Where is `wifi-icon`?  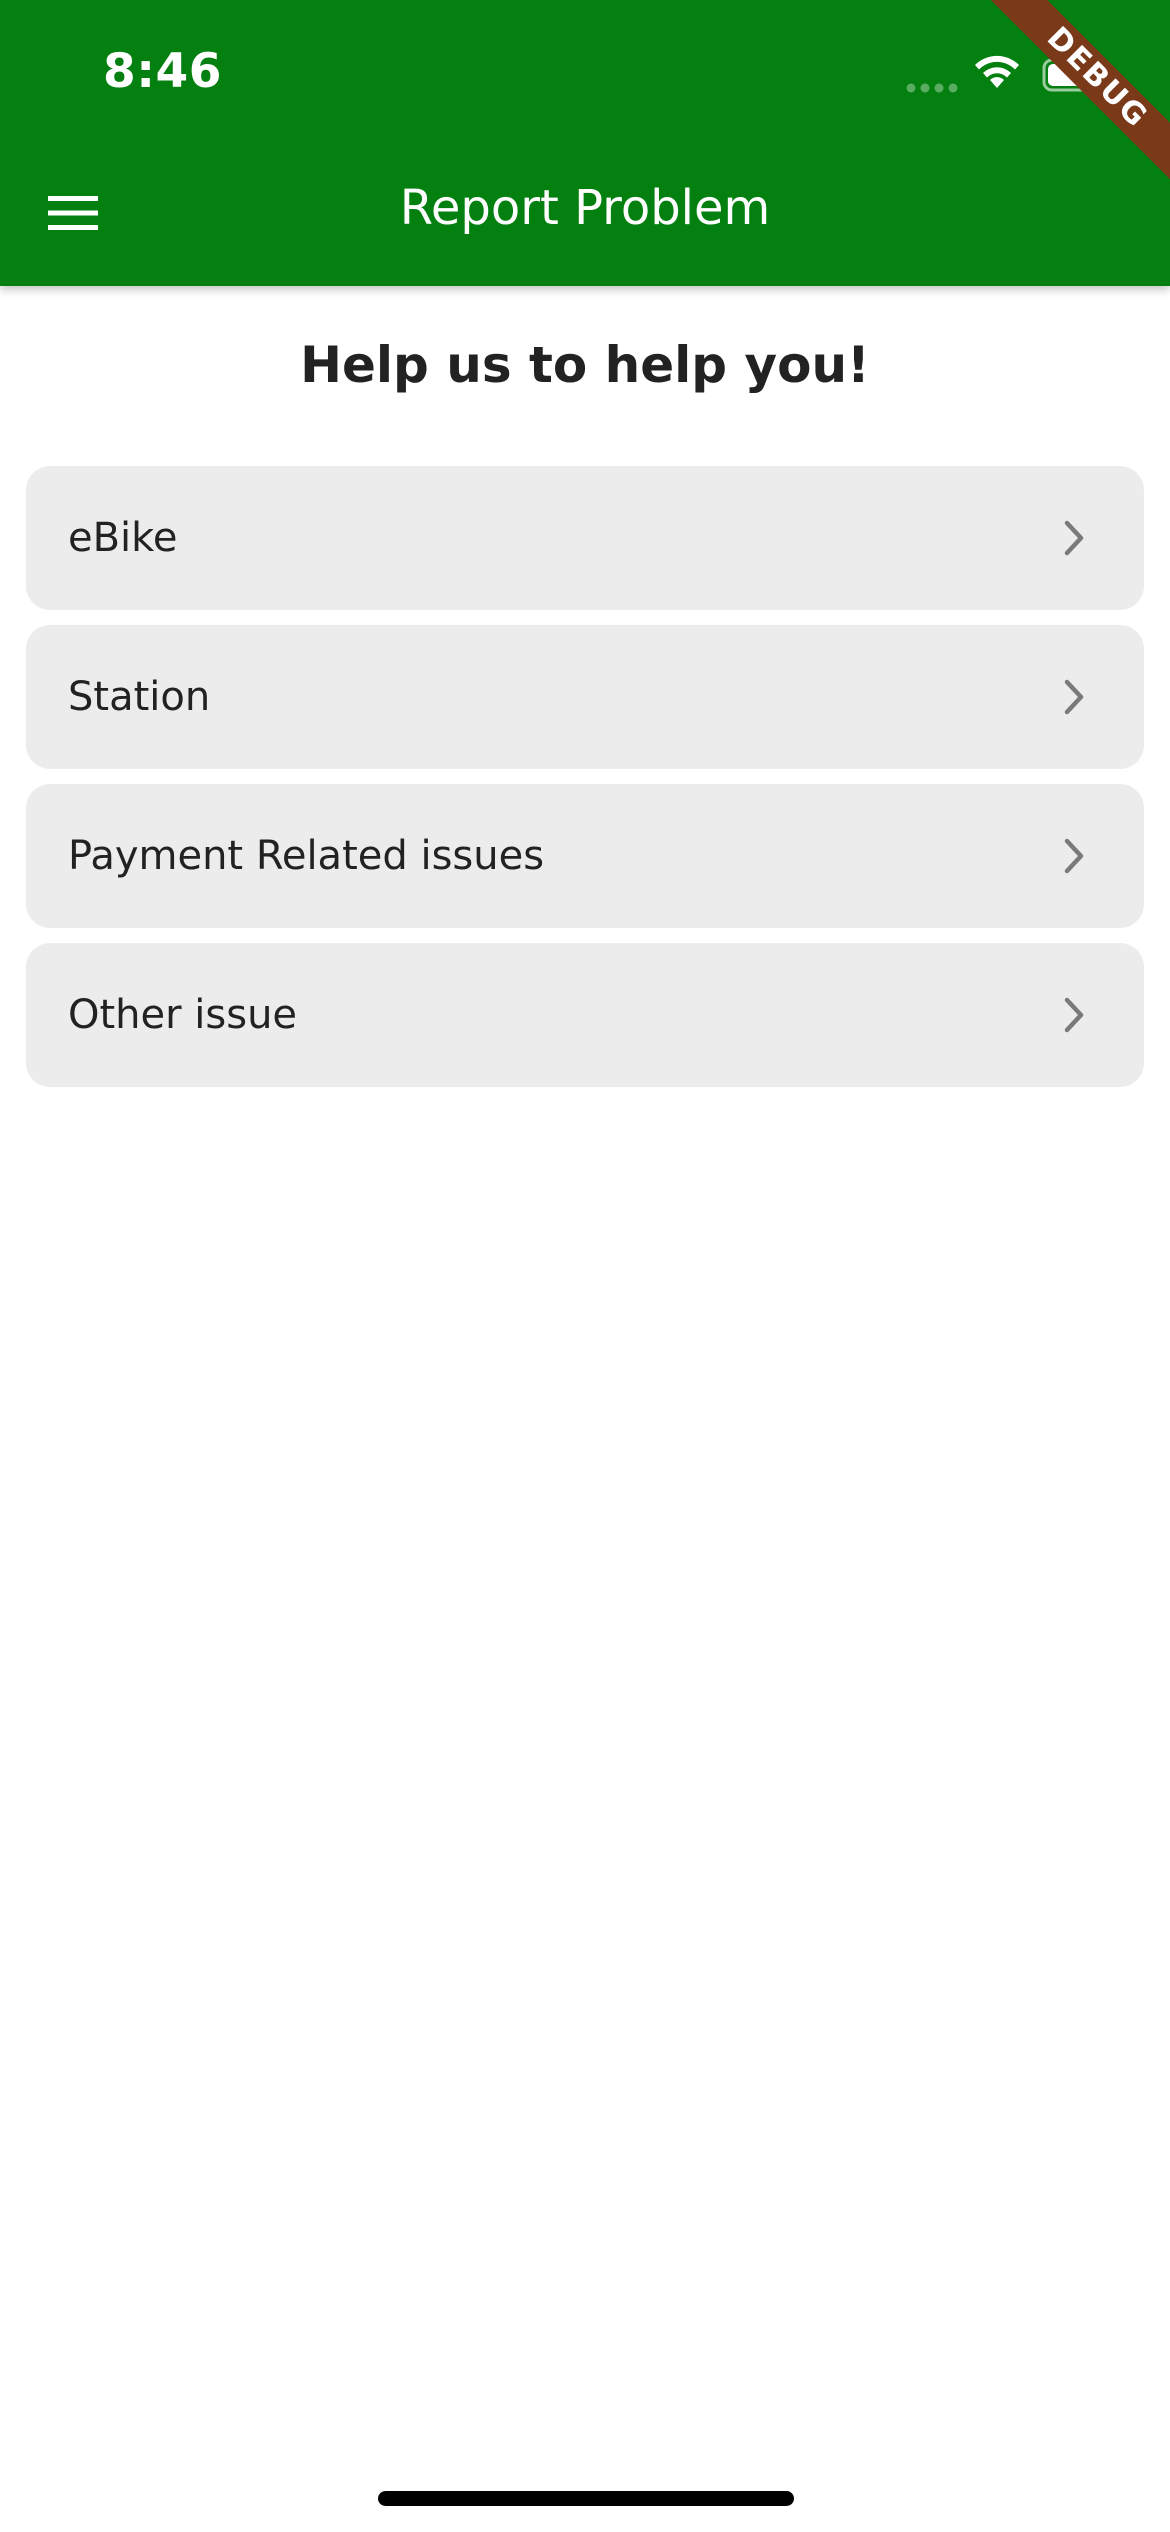
wifi-icon is located at coordinates (997, 71).